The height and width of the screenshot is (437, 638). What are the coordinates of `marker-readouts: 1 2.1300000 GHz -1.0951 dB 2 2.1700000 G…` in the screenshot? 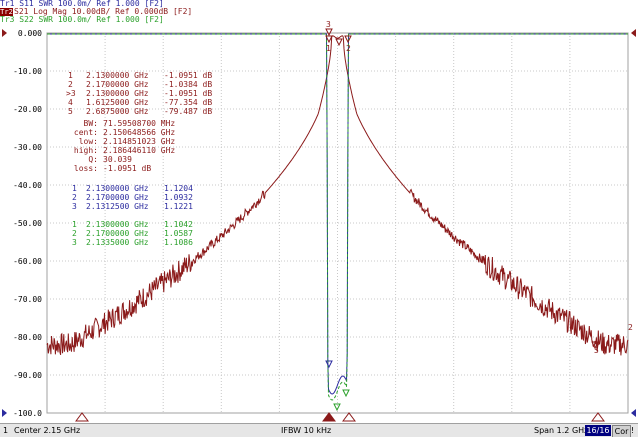 It's located at (139, 159).